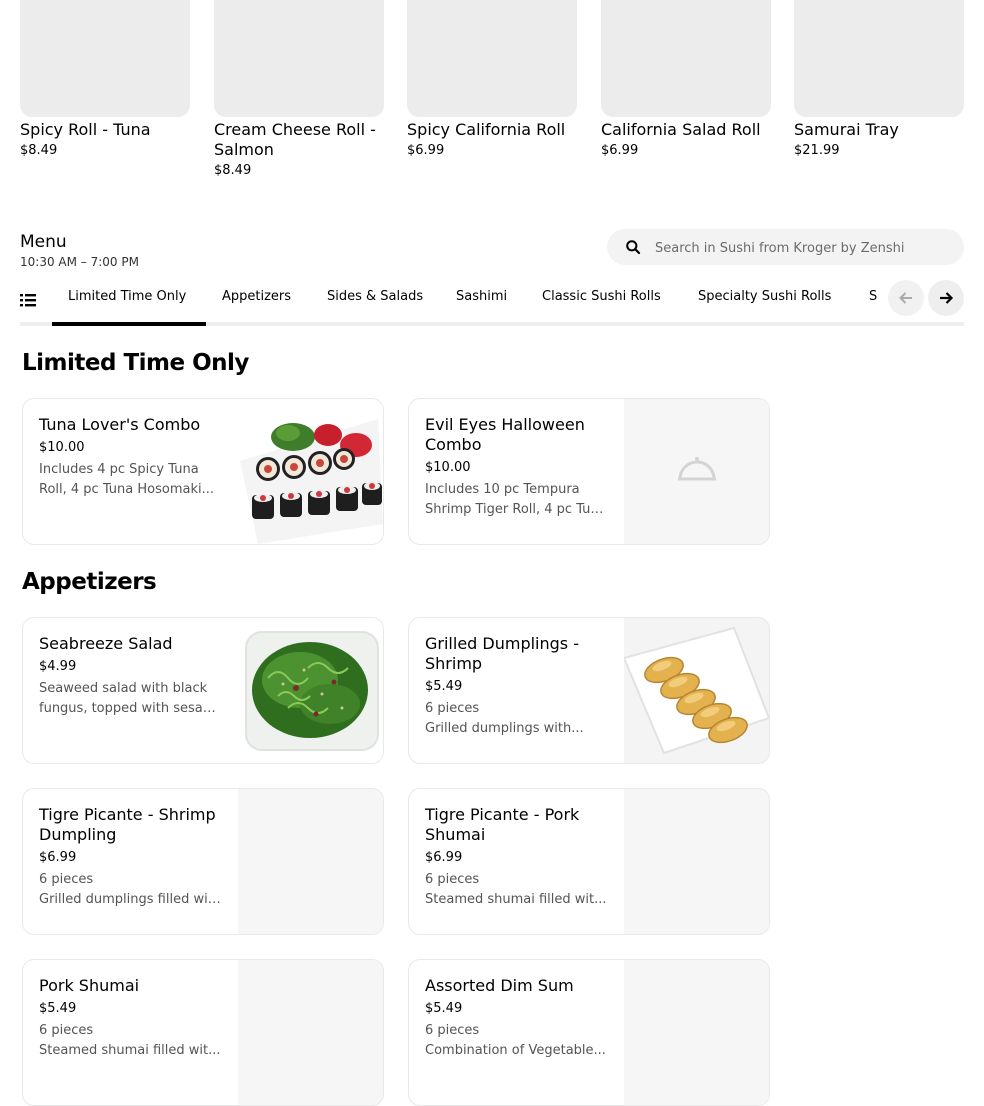  I want to click on featured-item-card: Spicy California Roll $6.99, so click(492, 79).